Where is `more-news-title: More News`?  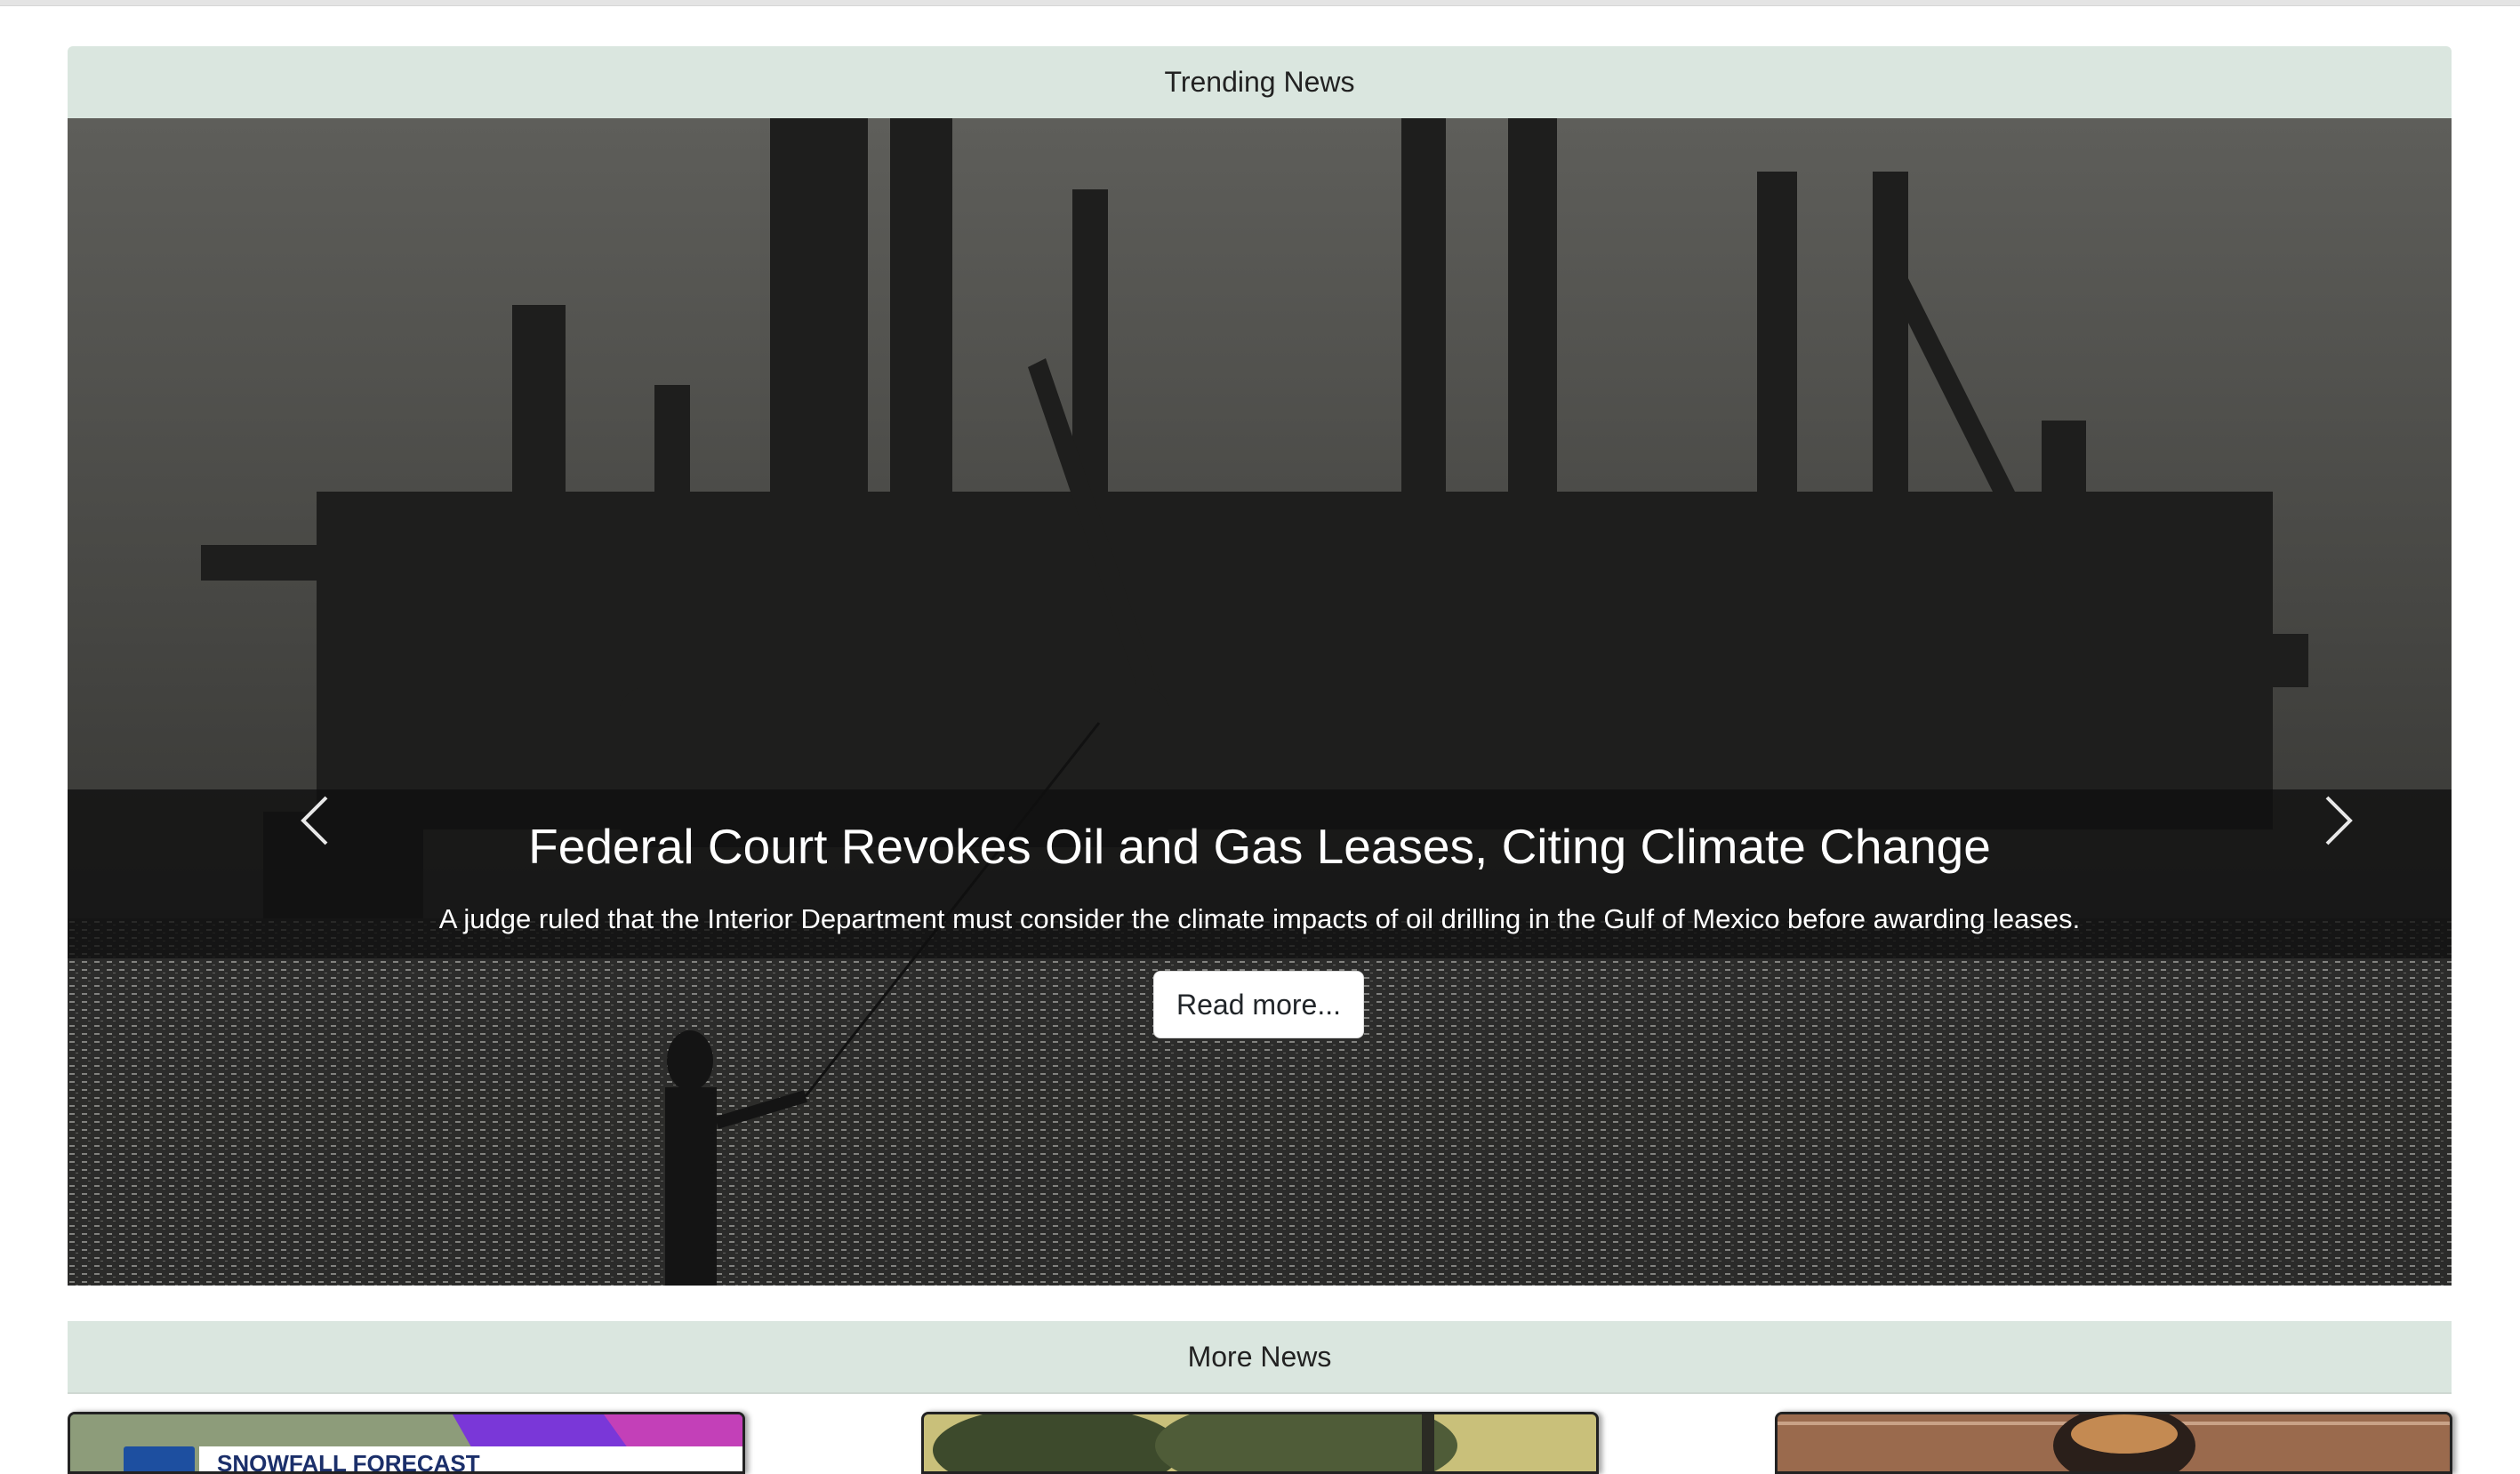 more-news-title: More News is located at coordinates (1259, 1357).